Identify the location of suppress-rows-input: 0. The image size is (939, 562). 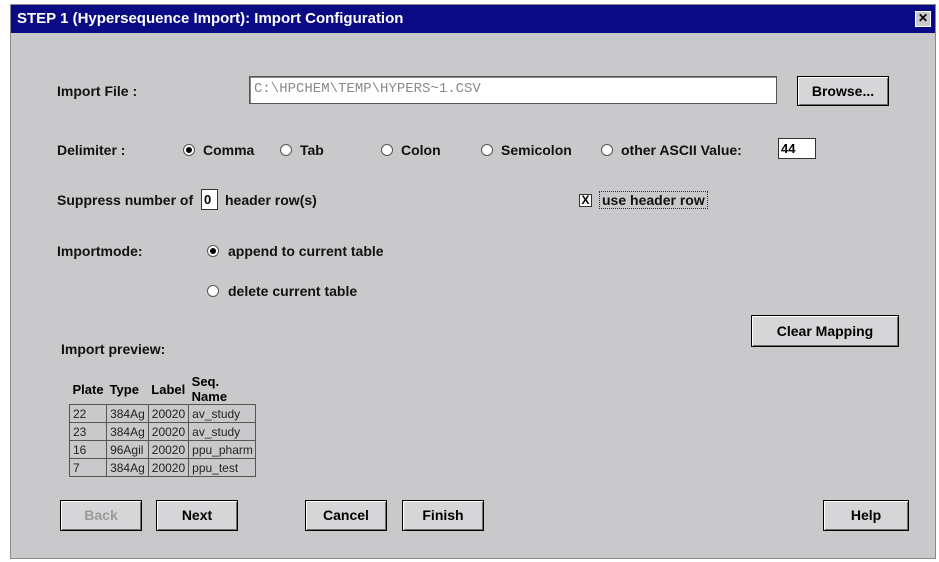
(209, 199).